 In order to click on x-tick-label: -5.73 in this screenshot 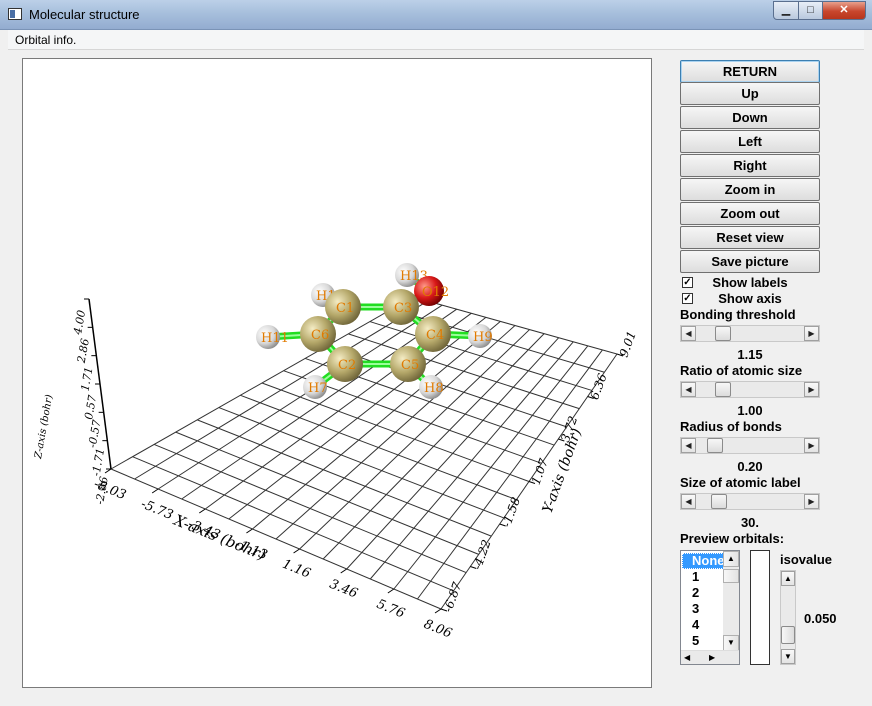, I will do `click(157, 510)`.